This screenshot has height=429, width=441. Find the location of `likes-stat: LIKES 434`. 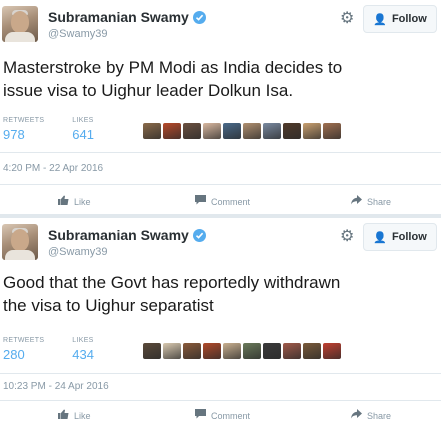

likes-stat: LIKES 434 is located at coordinates (83, 349).